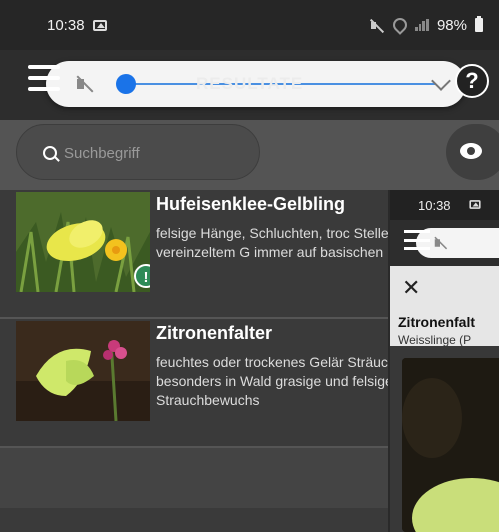  I want to click on search-bar, so click(249, 155).